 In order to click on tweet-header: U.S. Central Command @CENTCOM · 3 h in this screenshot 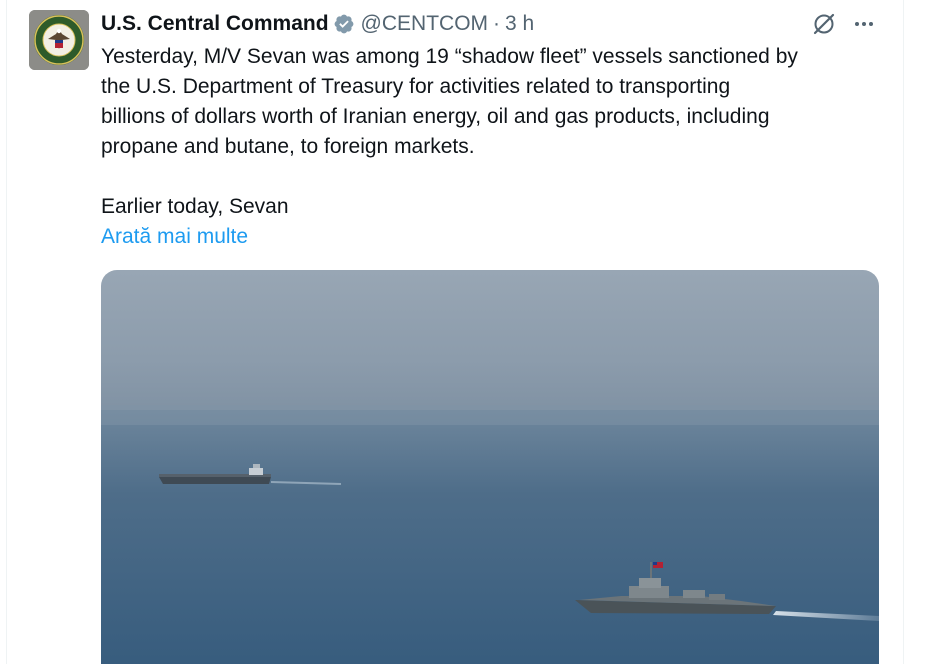, I will do `click(317, 24)`.